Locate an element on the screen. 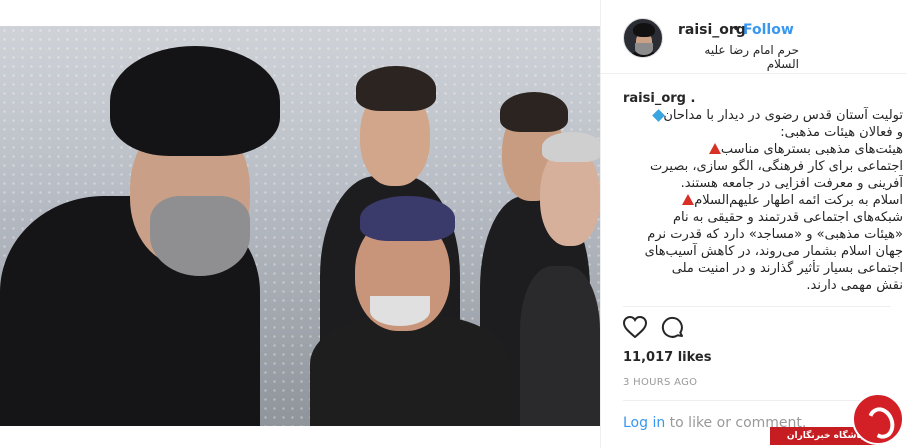  comment-icon is located at coordinates (673, 328).